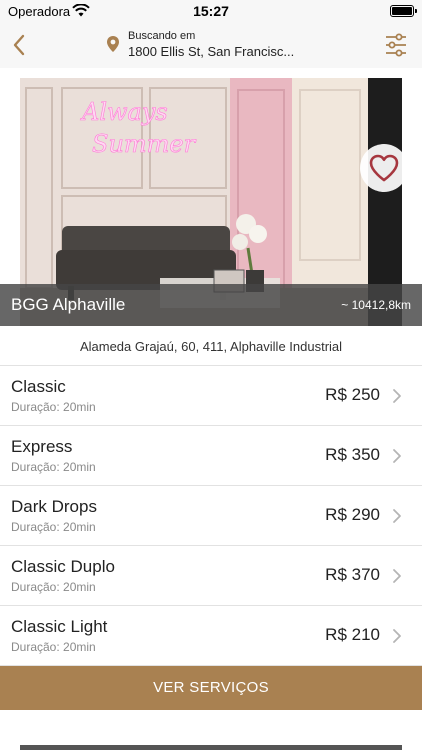 This screenshot has height=750, width=422. Describe the element at coordinates (211, 456) in the screenshot. I see `service-row: Express Duração: 20min R$ 350` at that location.